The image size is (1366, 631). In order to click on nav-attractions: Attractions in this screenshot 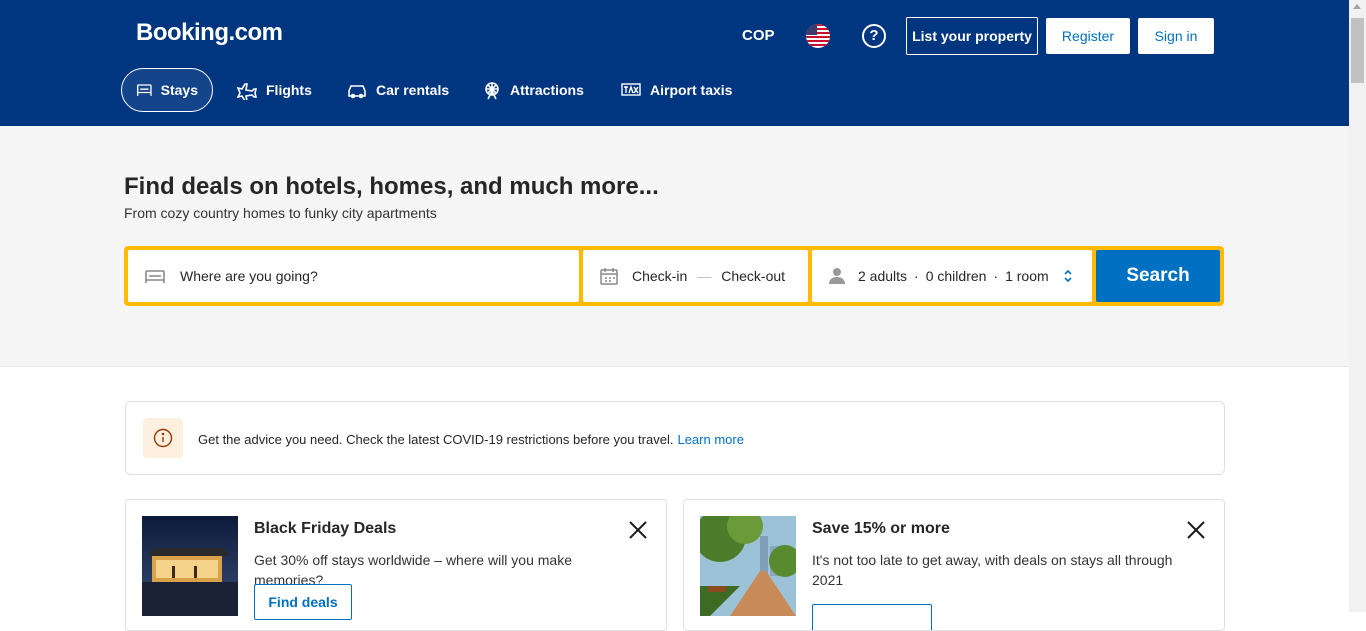, I will do `click(533, 90)`.